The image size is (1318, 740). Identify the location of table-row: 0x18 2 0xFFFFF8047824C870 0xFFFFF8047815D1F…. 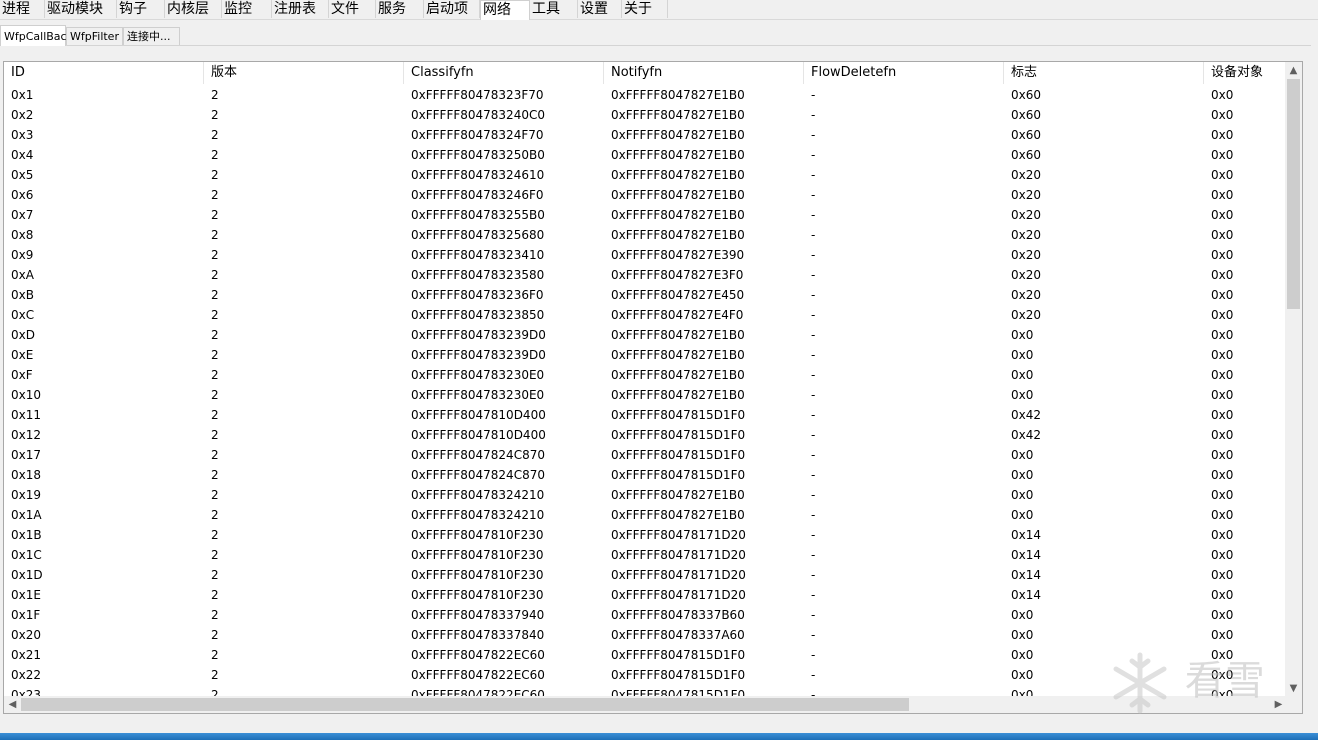
(645, 475).